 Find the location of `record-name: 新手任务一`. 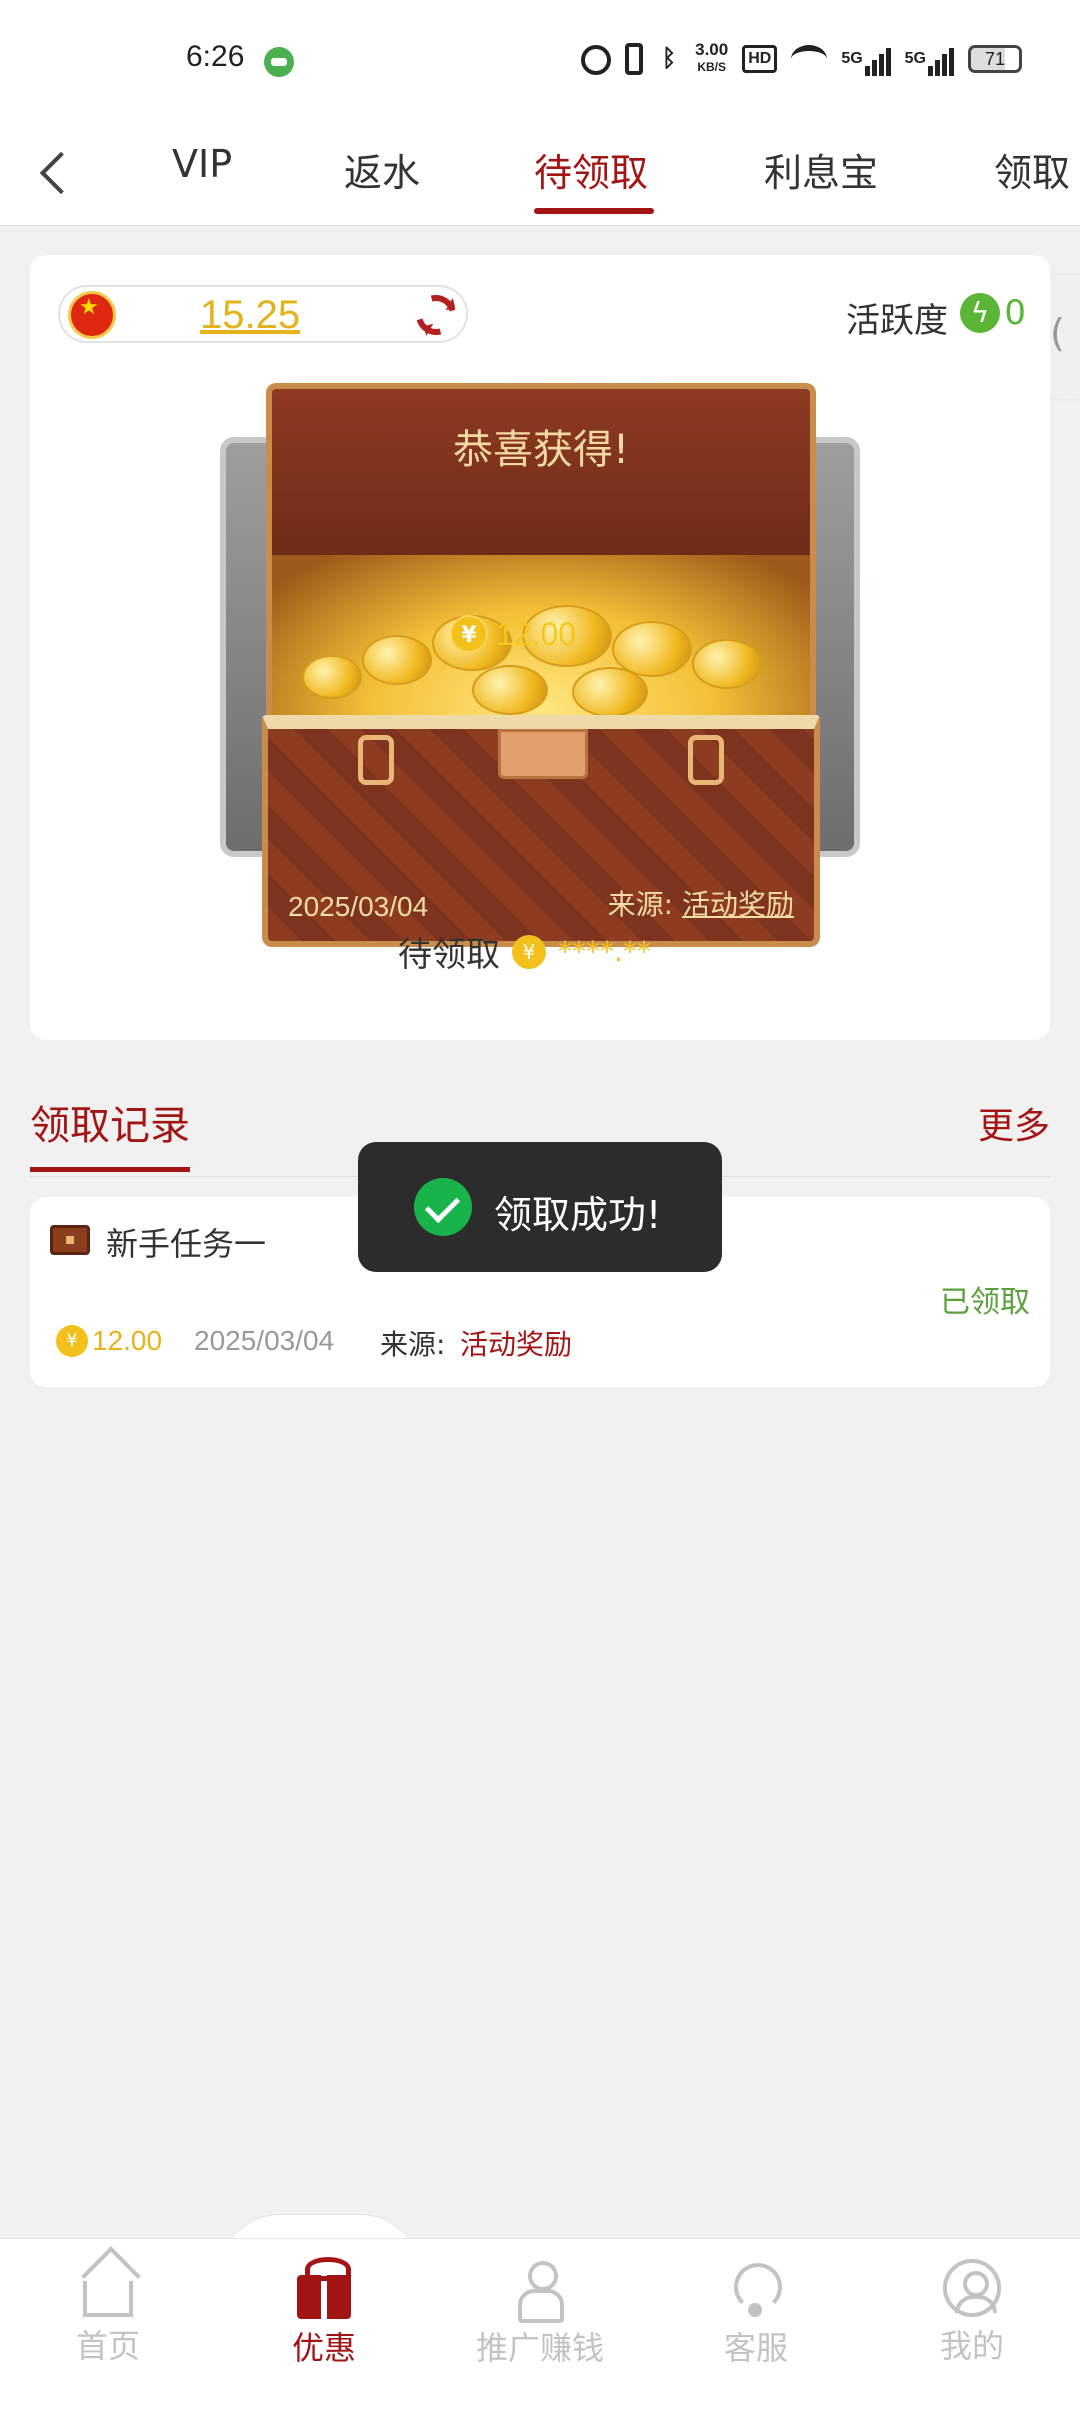

record-name: 新手任务一 is located at coordinates (186, 1244).